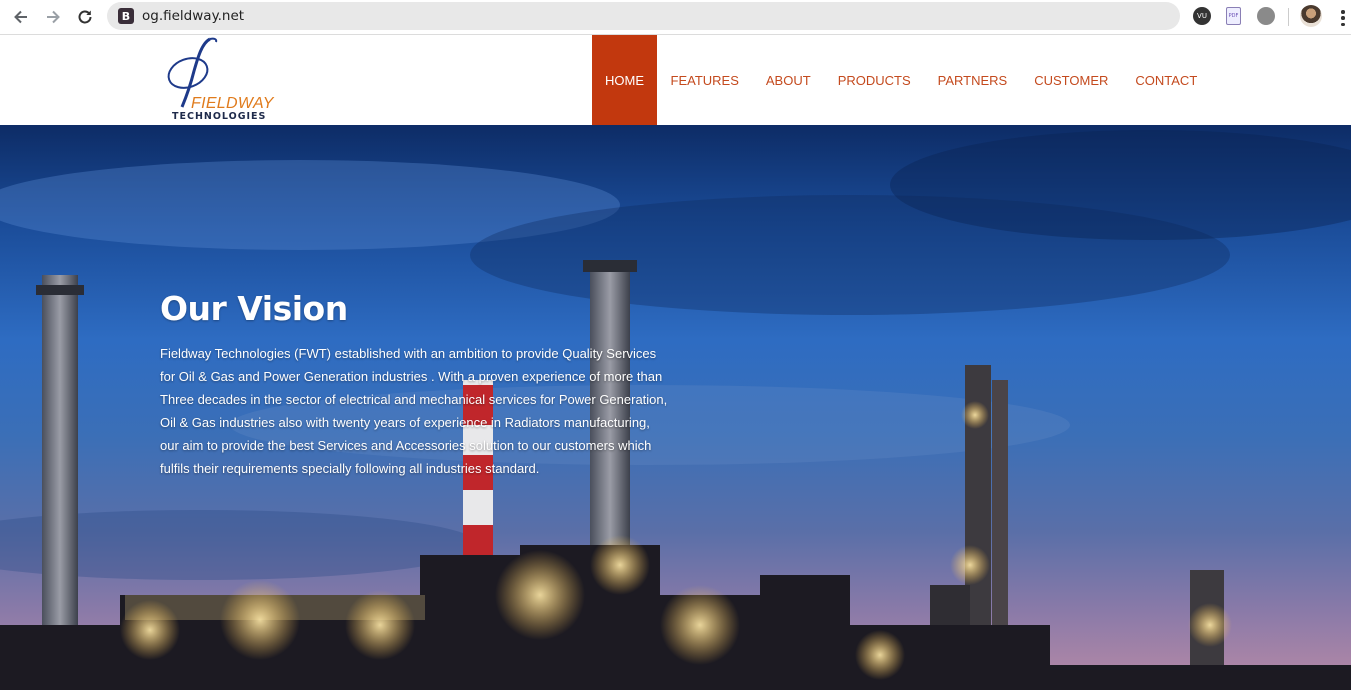 The height and width of the screenshot is (690, 1351). What do you see at coordinates (219, 81) in the screenshot?
I see `fieldway-logo: FIELDWAY TECHNOLOGIES` at bounding box center [219, 81].